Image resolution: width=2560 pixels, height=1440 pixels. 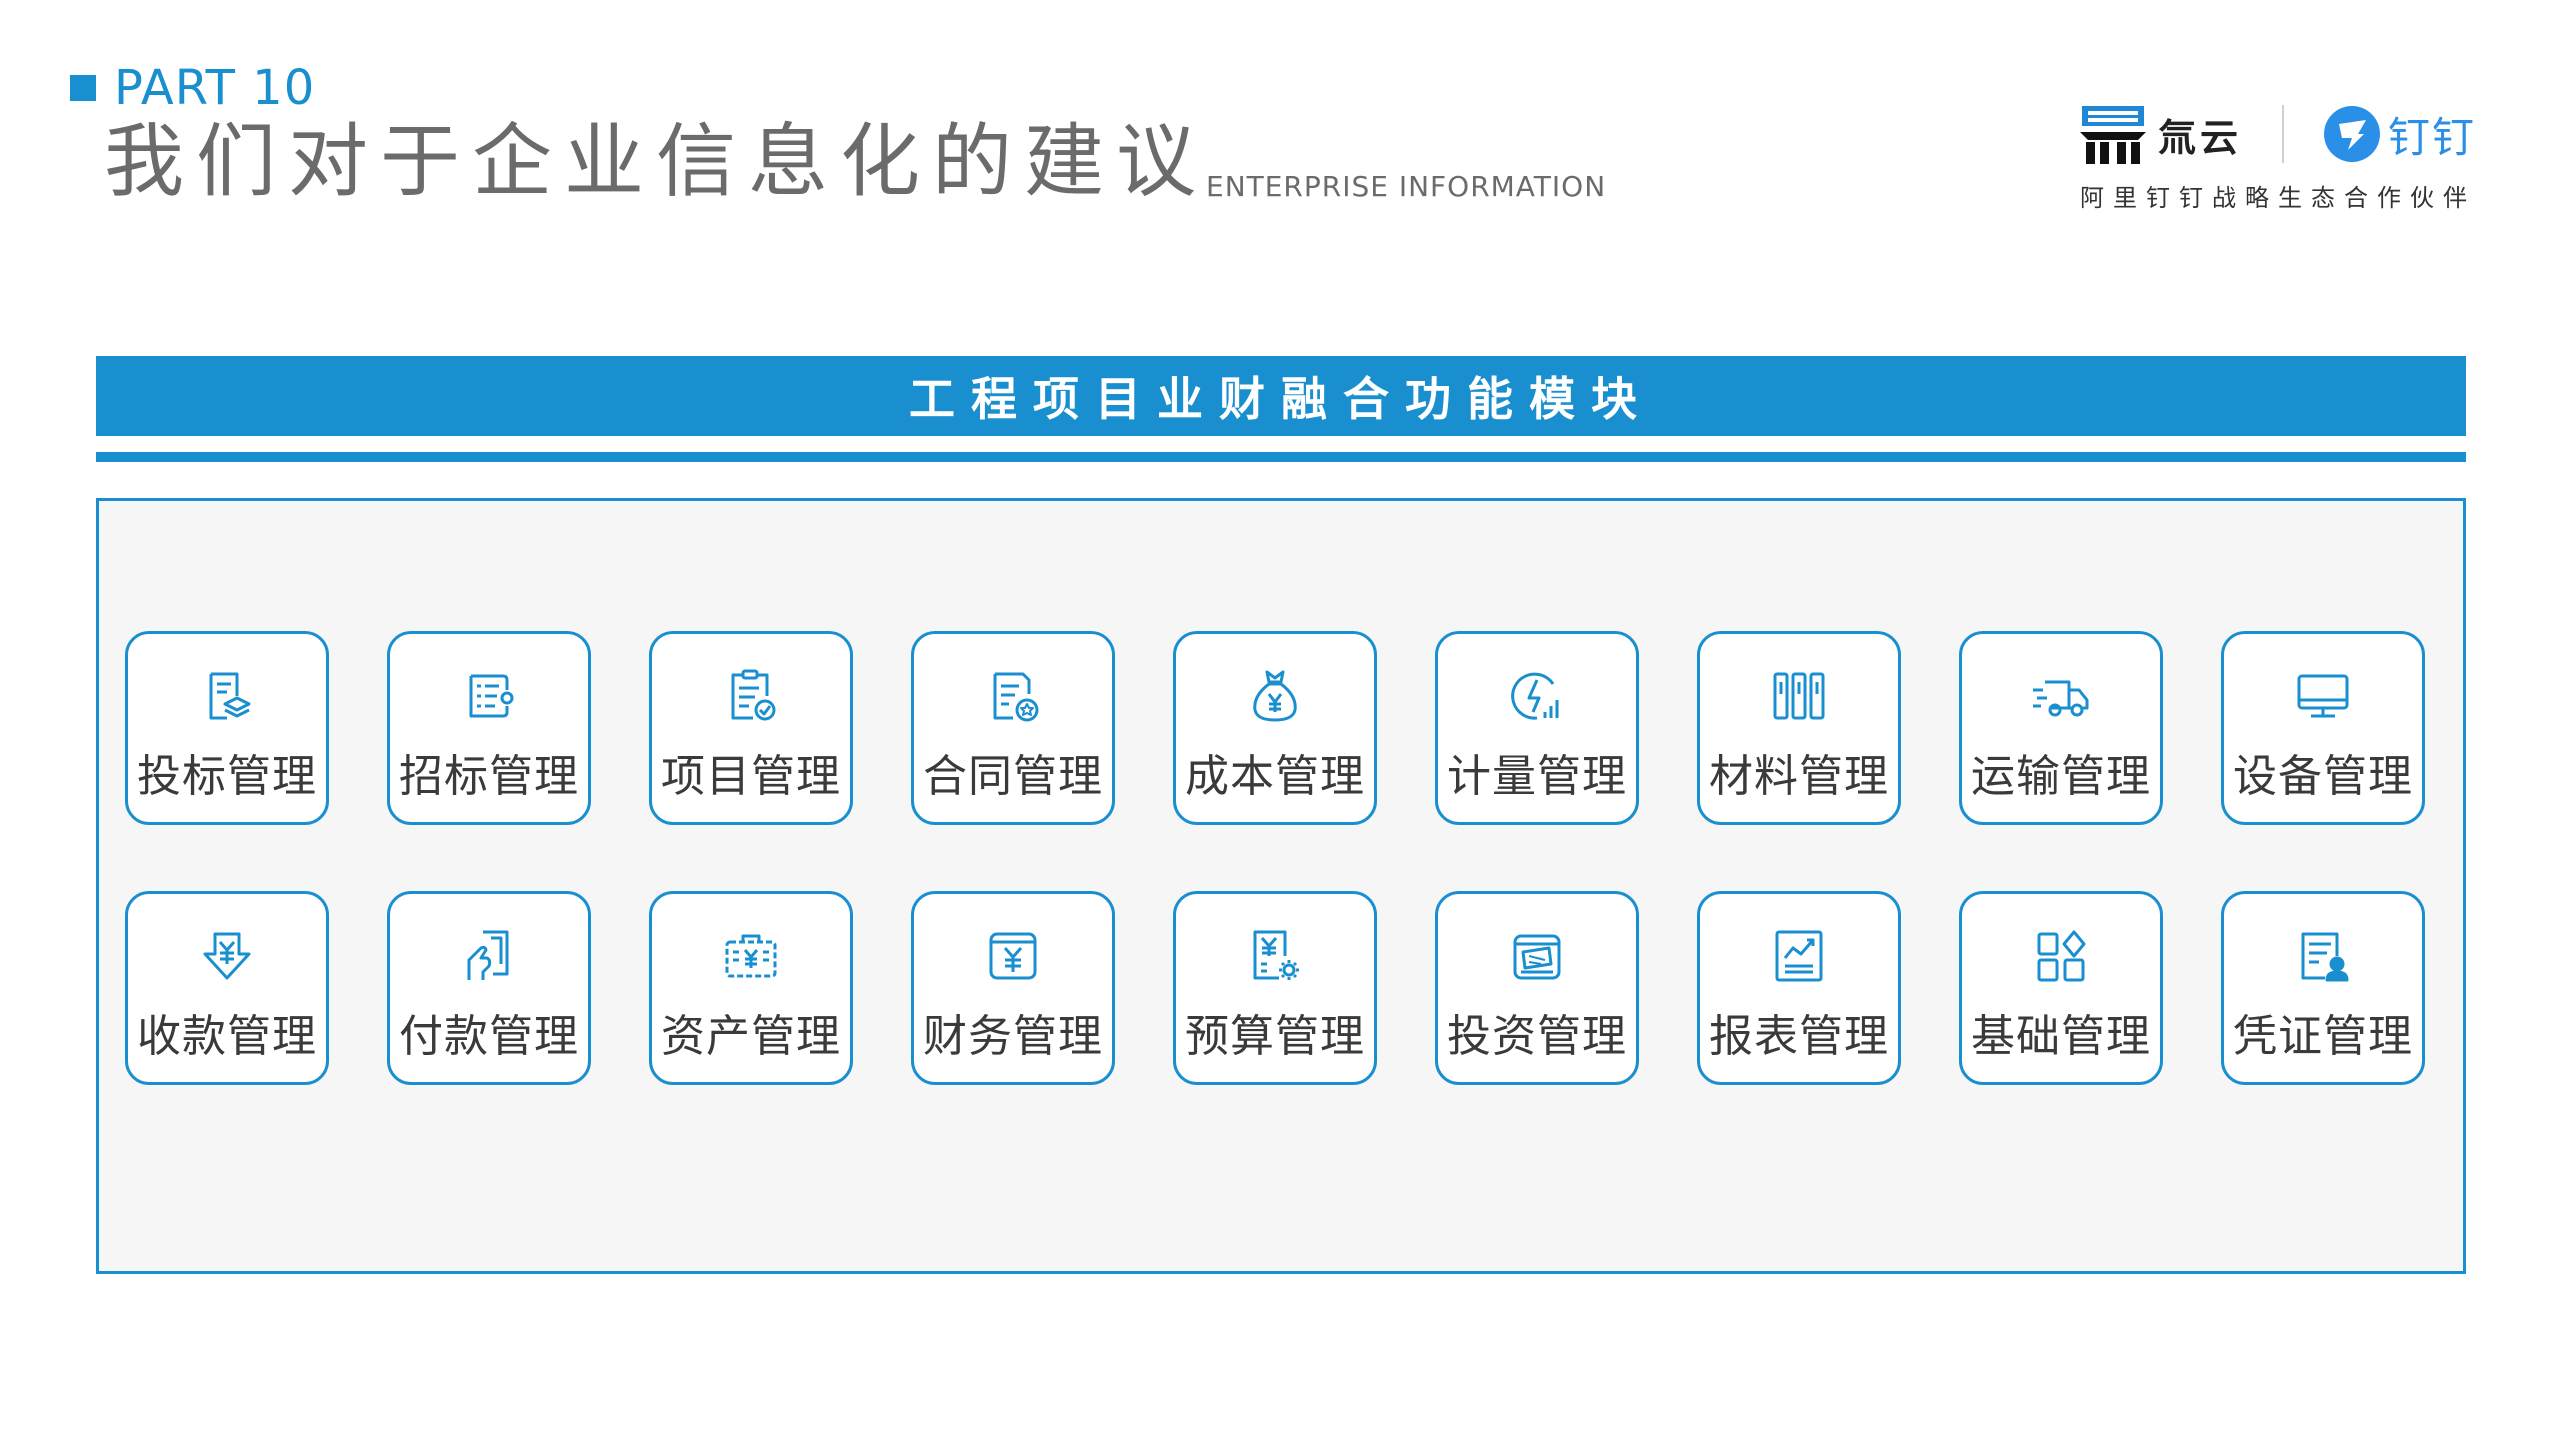 I want to click on finance-wallet-icon, so click(x=1013, y=956).